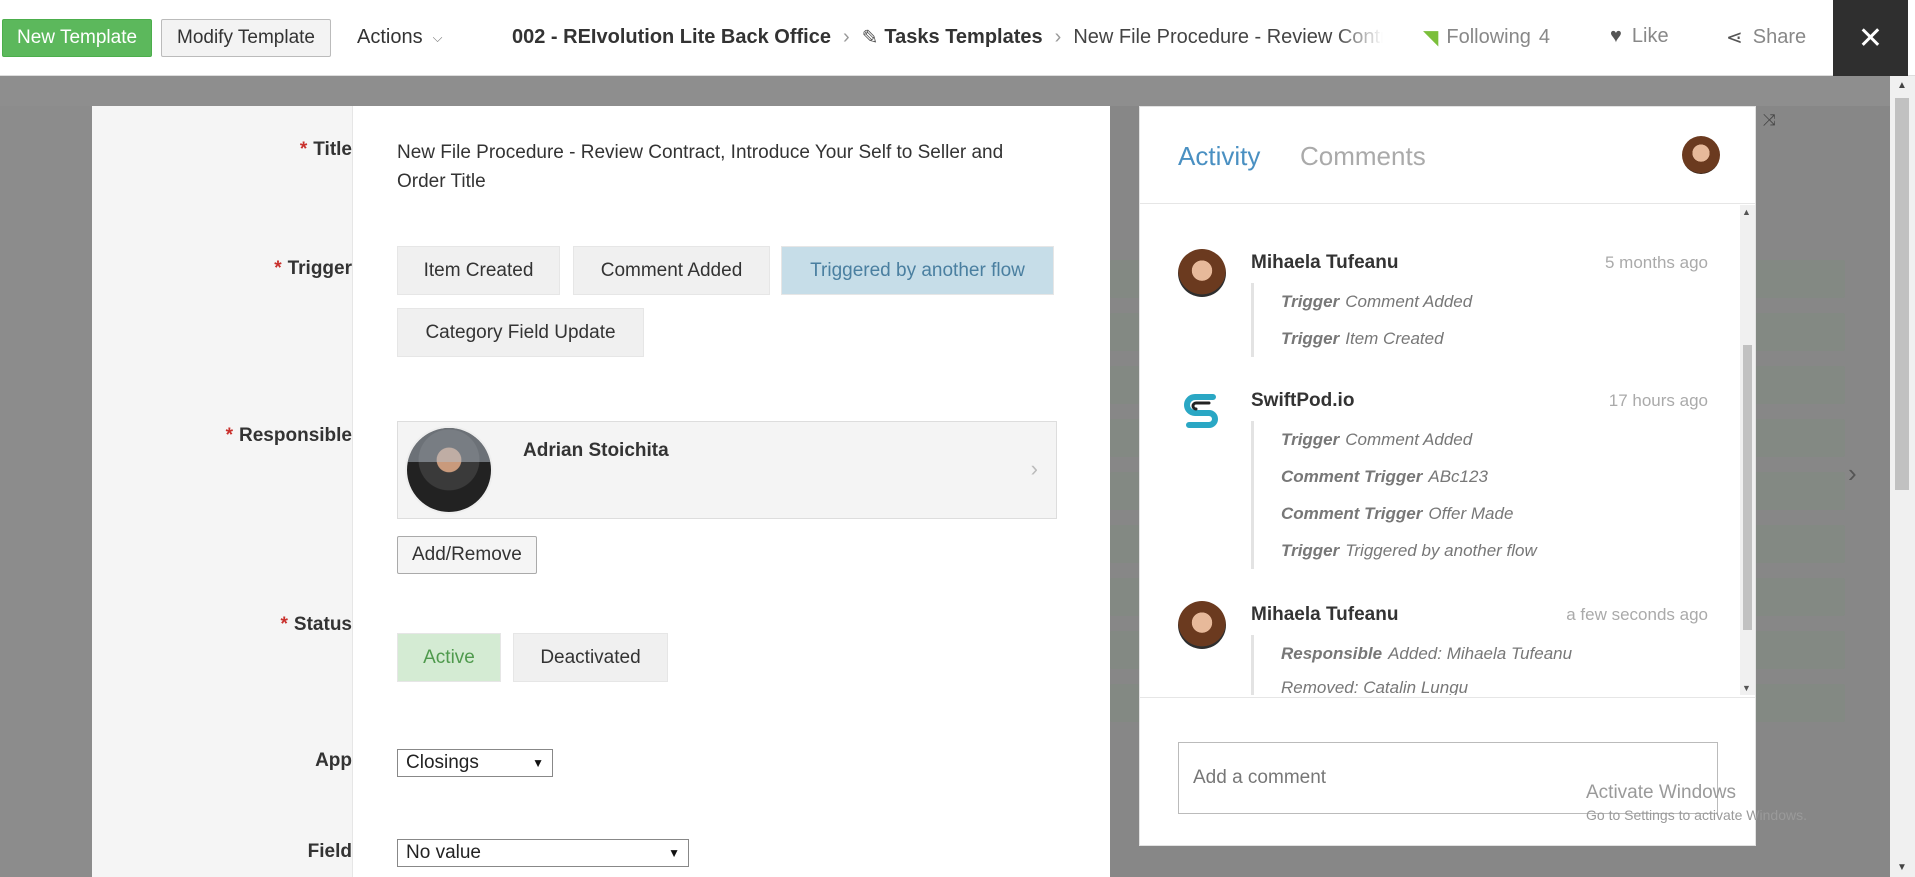 The width and height of the screenshot is (1915, 877). What do you see at coordinates (77, 38) in the screenshot?
I see `new-template-button: New Template` at bounding box center [77, 38].